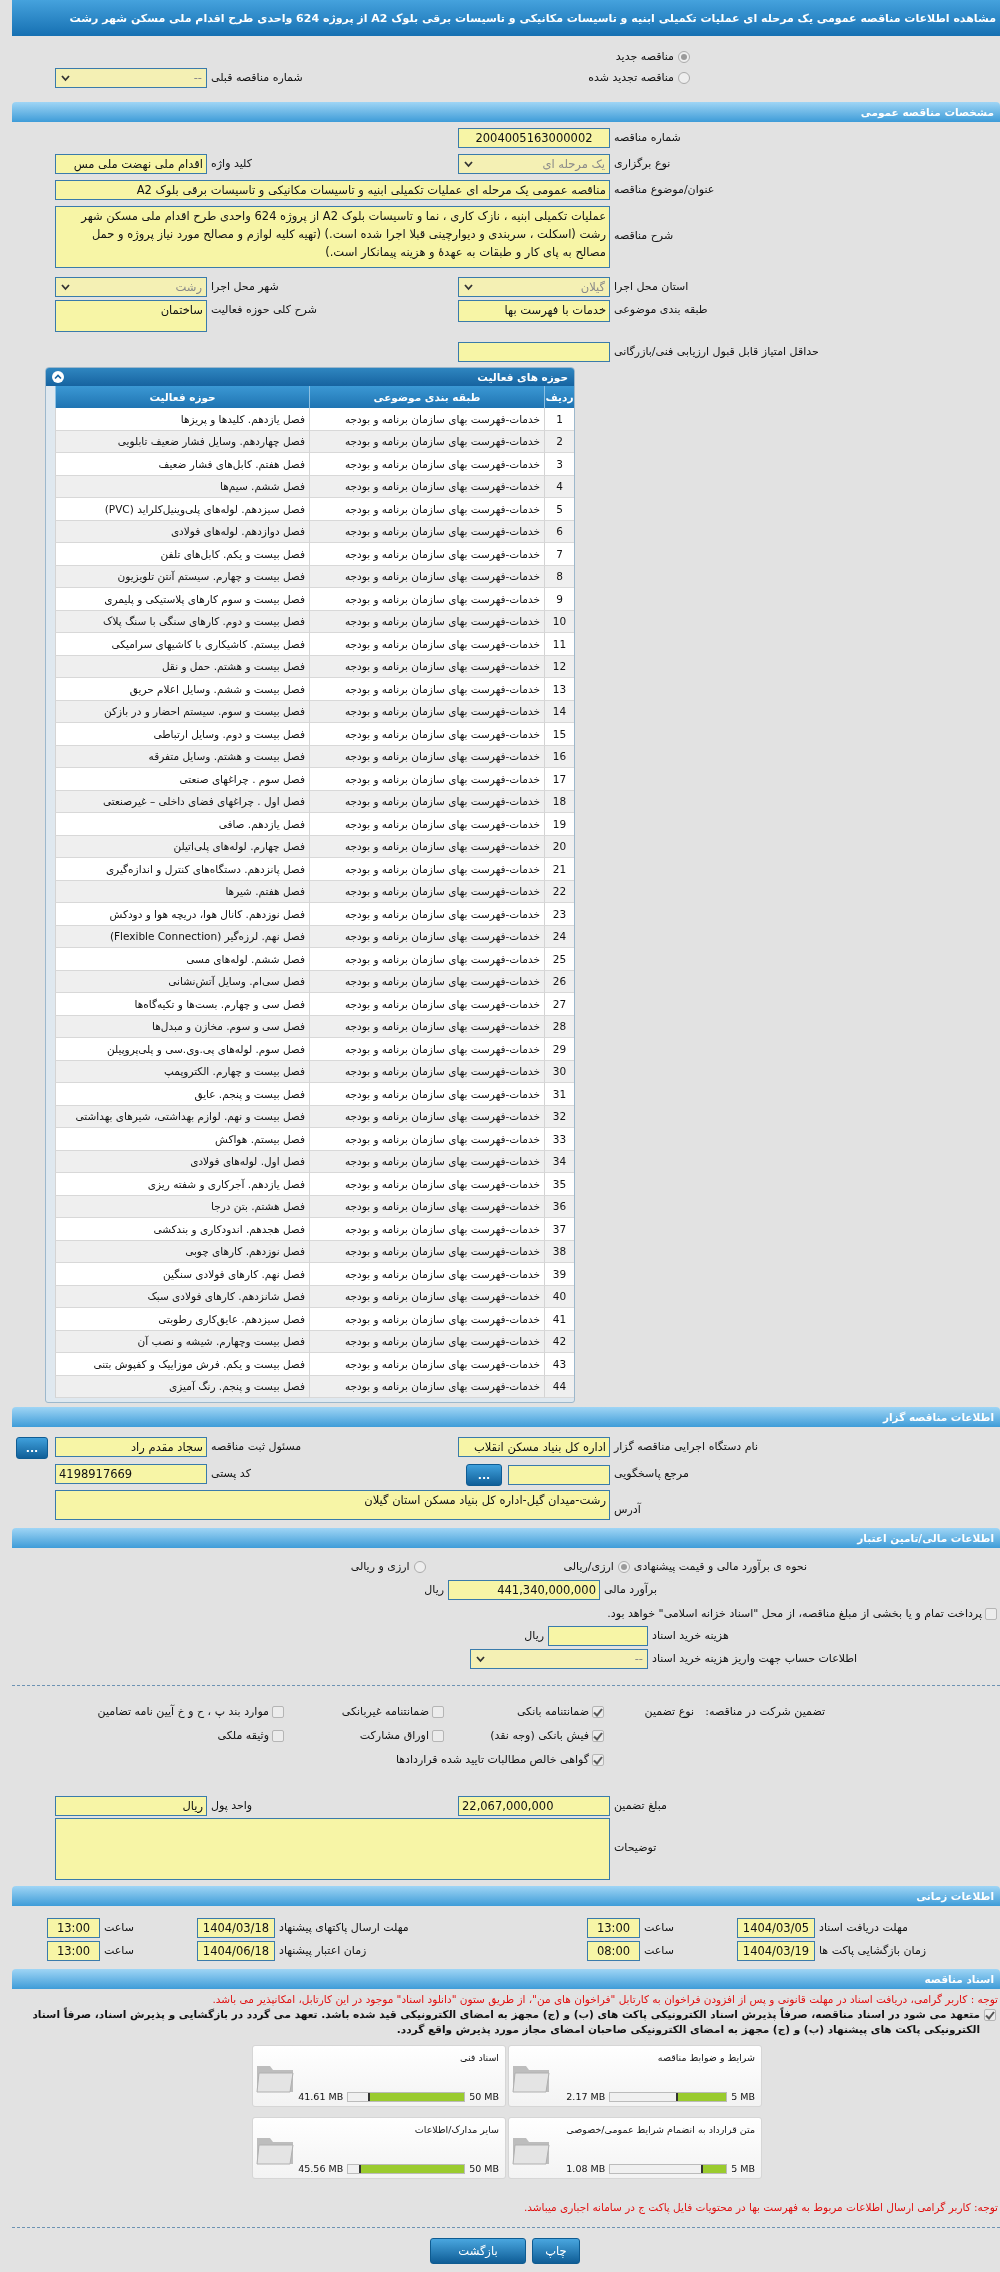 Image resolution: width=1000 pixels, height=2272 pixels. Describe the element at coordinates (559, 1206) in the screenshot. I see `table-cell: 36` at that location.